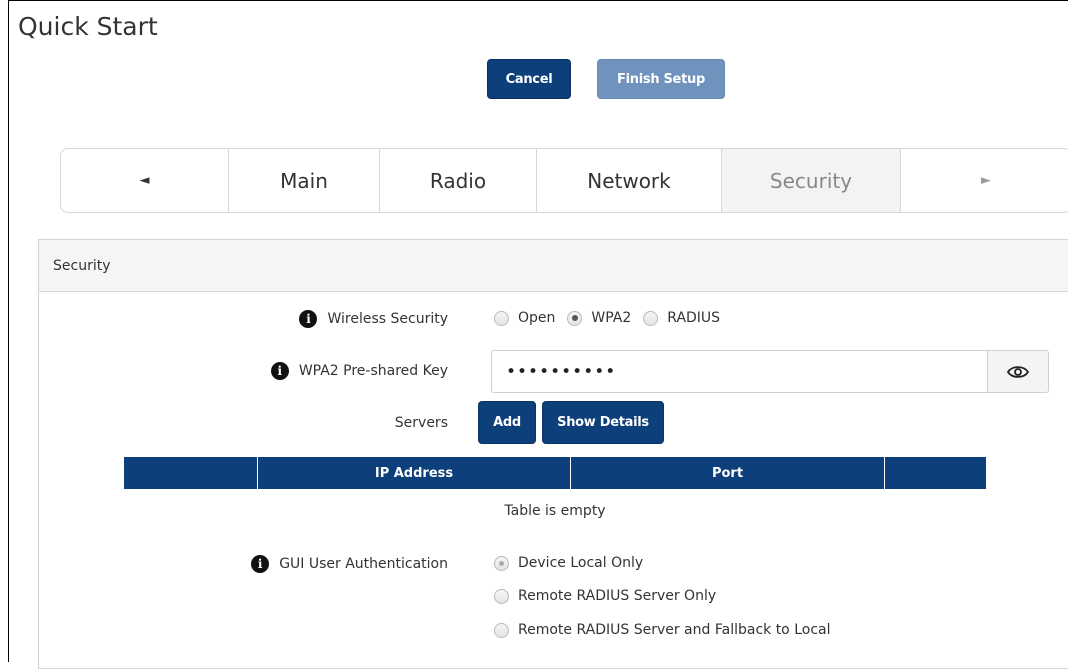 This screenshot has height=669, width=1068. I want to click on page-title: Quick Start, so click(88, 26).